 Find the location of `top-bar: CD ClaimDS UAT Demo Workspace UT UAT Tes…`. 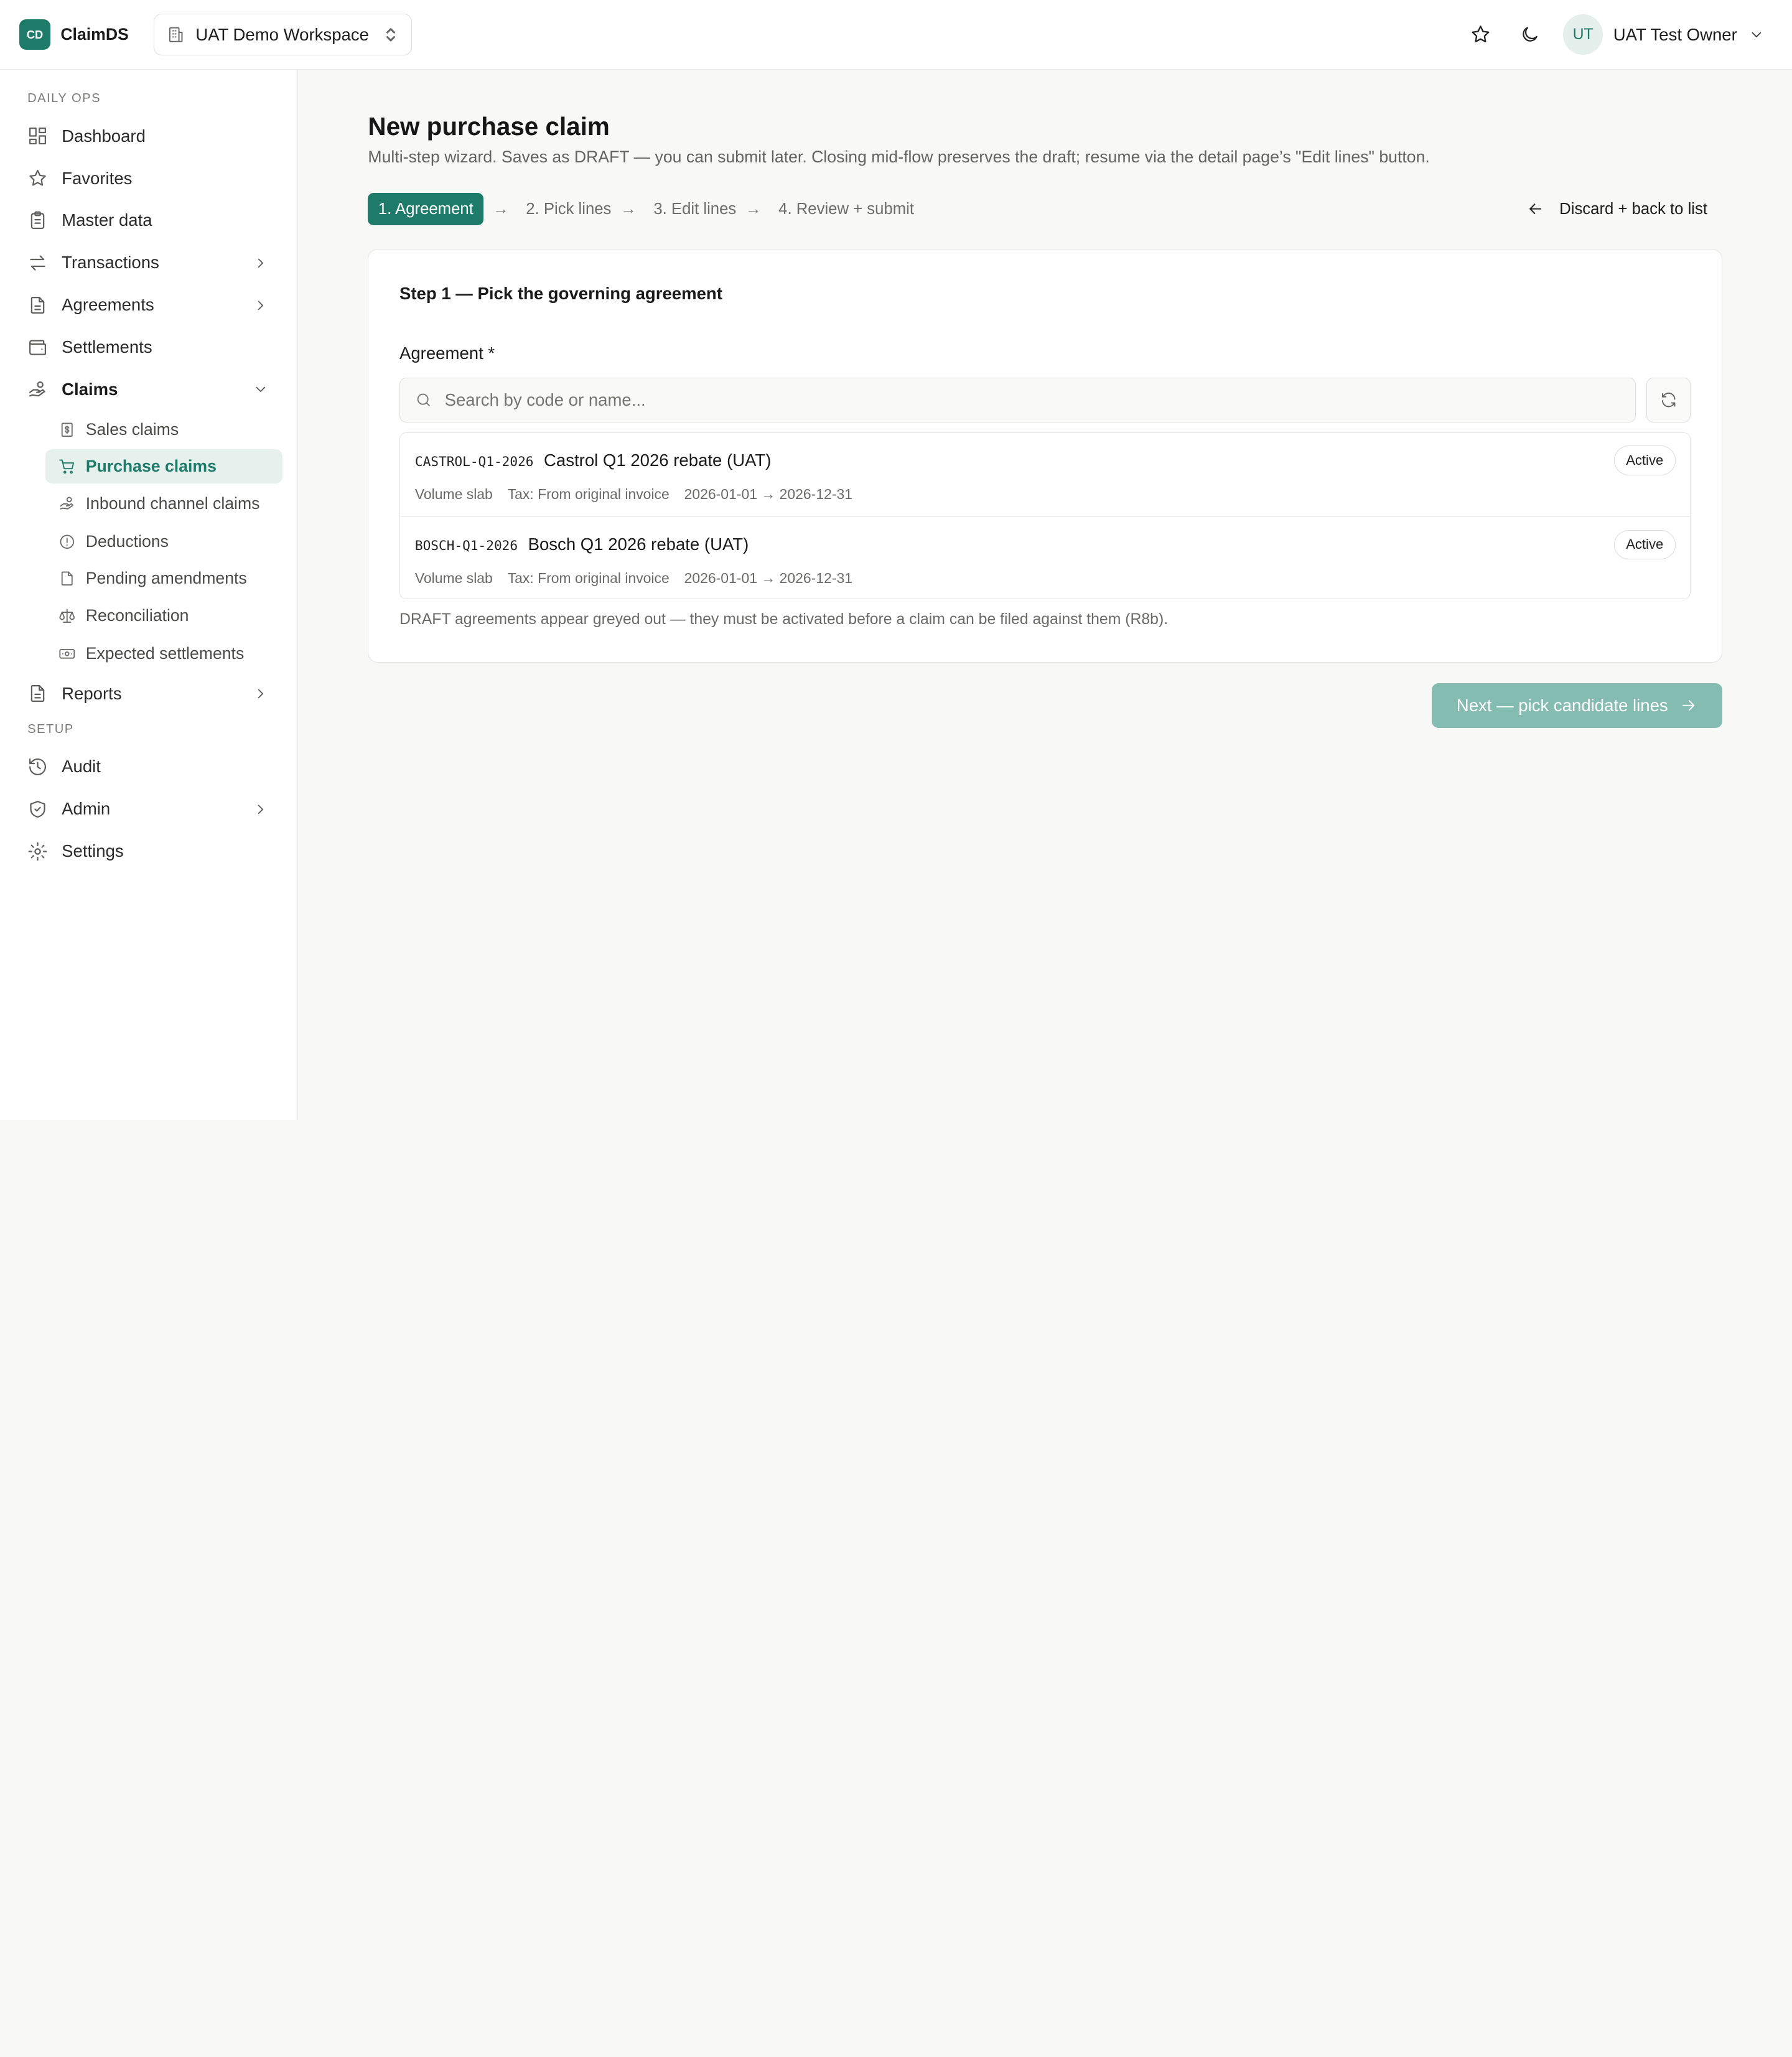

top-bar: CD ClaimDS UAT Demo Workspace UT UAT Tes… is located at coordinates (896, 35).